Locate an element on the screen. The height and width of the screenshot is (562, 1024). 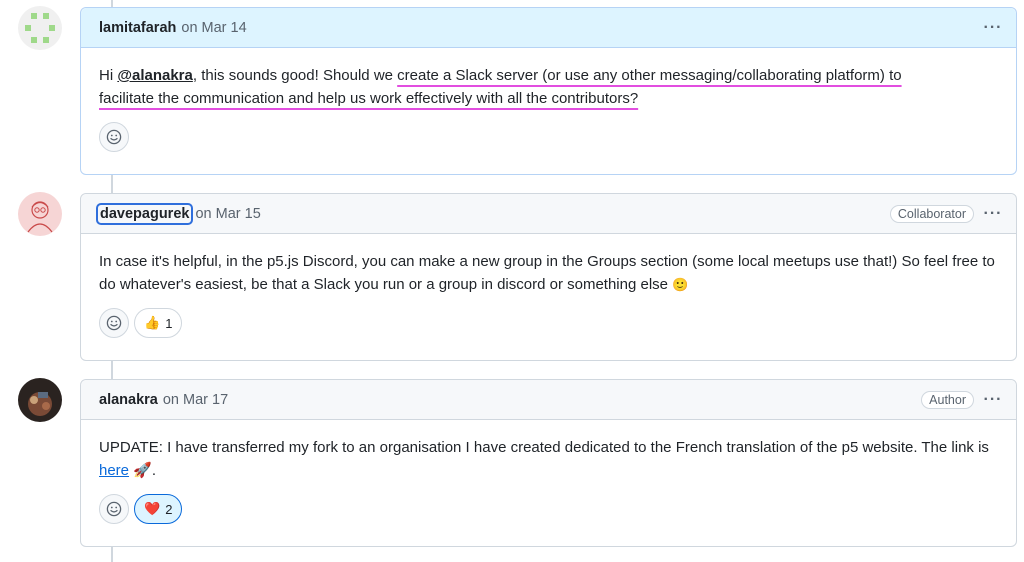
identicon-avatar is located at coordinates (40, 28).